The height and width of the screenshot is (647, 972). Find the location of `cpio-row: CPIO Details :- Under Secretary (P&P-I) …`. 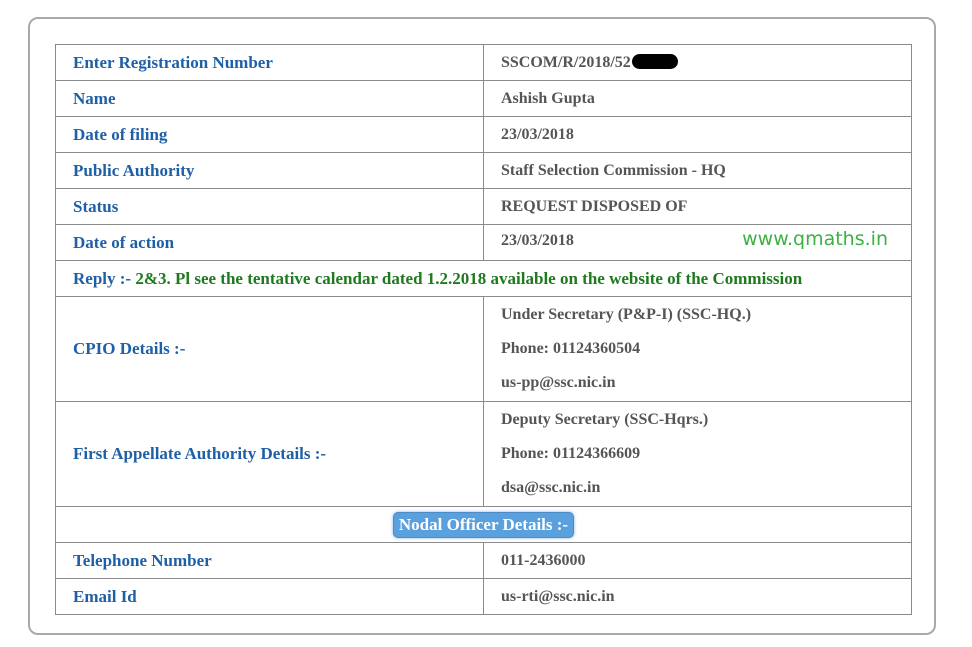

cpio-row: CPIO Details :- Under Secretary (P&P-I) … is located at coordinates (483, 349).